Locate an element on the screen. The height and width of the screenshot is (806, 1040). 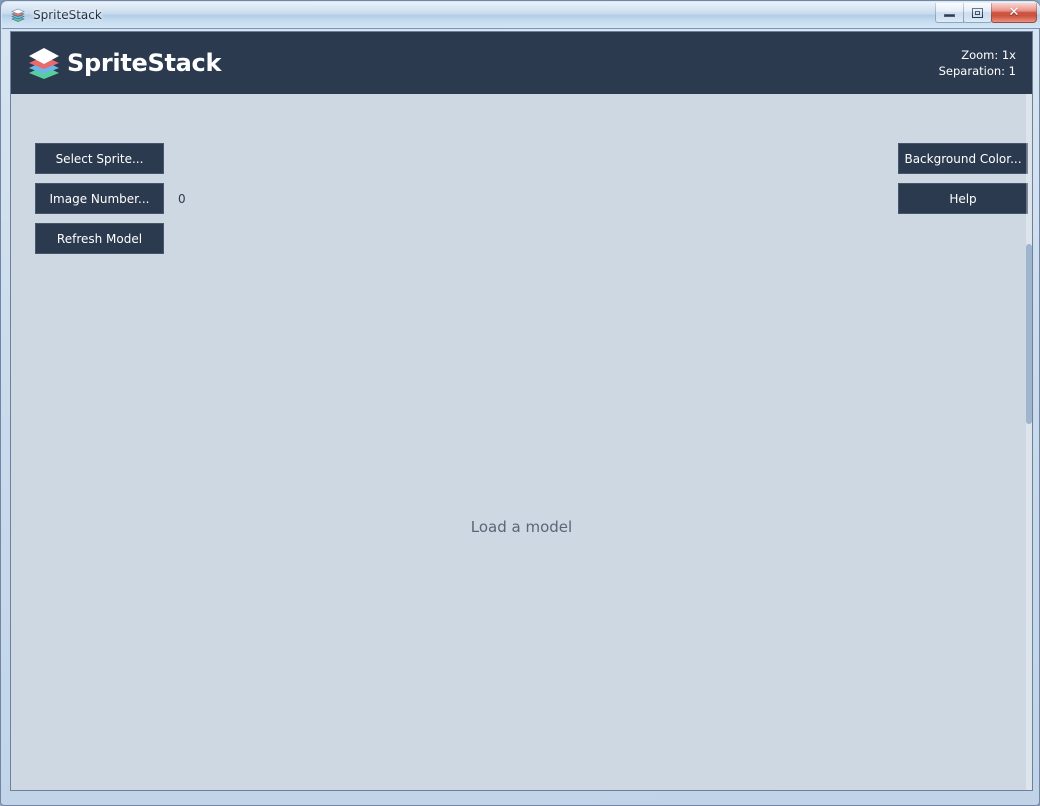
maximize-button is located at coordinates (977, 13).